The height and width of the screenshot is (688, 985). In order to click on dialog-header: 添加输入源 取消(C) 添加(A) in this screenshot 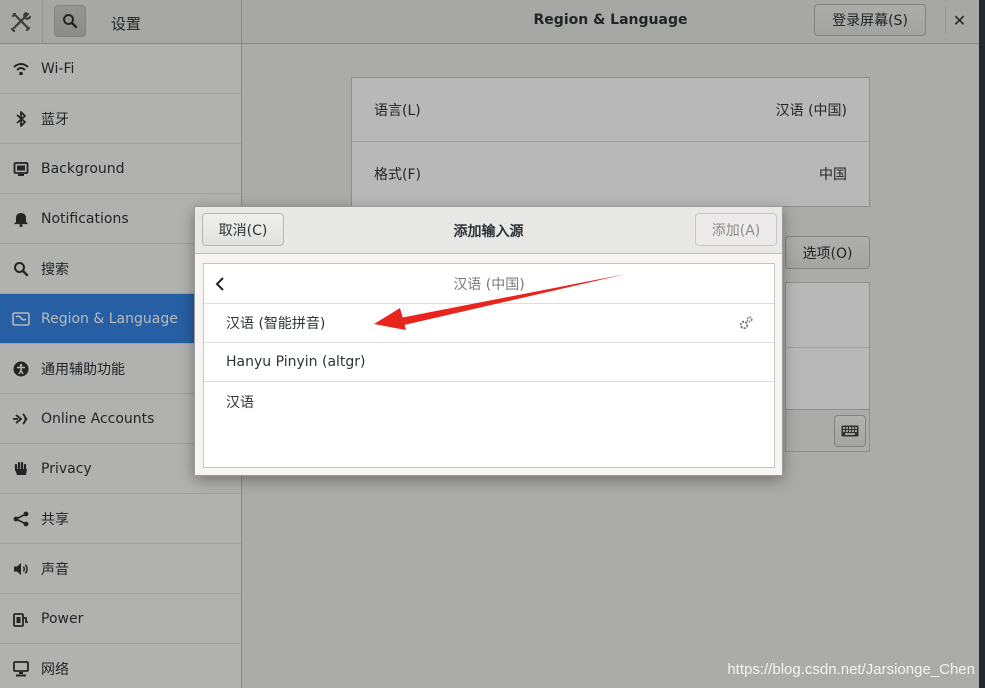, I will do `click(488, 230)`.